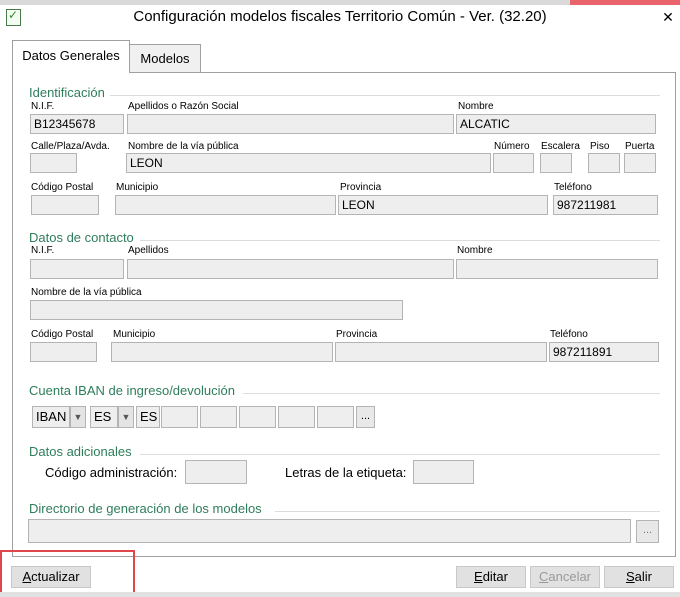 The width and height of the screenshot is (680, 597). I want to click on contacto-telefono-label: Teléfono, so click(569, 334).